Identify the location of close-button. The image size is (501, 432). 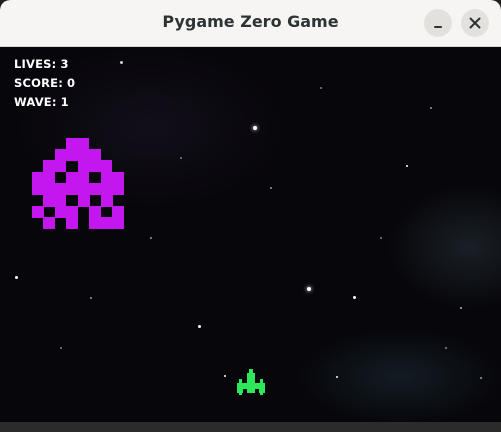
(475, 23).